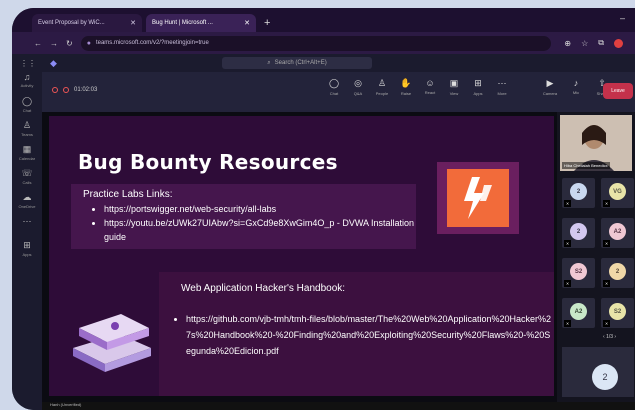 The image size is (635, 410). Describe the element at coordinates (618, 43) in the screenshot. I see `profile-avatar` at that location.